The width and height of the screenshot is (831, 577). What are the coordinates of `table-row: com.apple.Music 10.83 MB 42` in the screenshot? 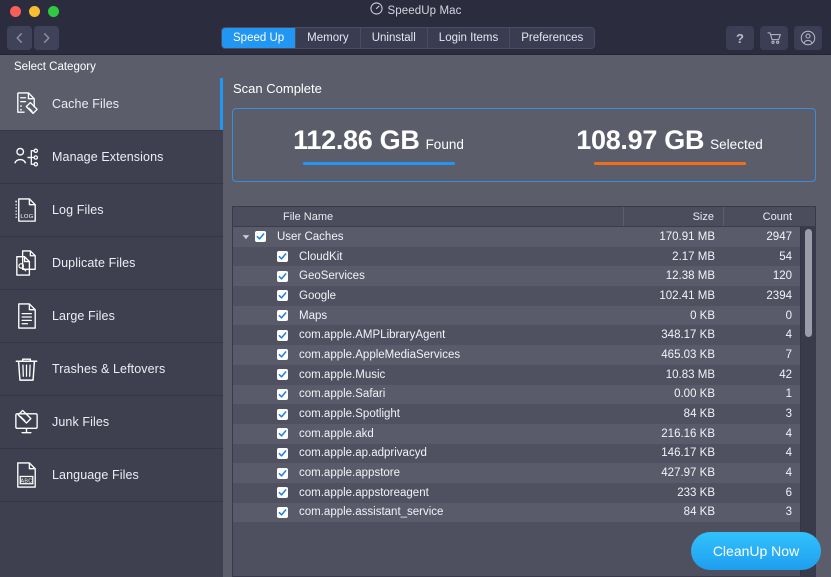 It's located at (524, 374).